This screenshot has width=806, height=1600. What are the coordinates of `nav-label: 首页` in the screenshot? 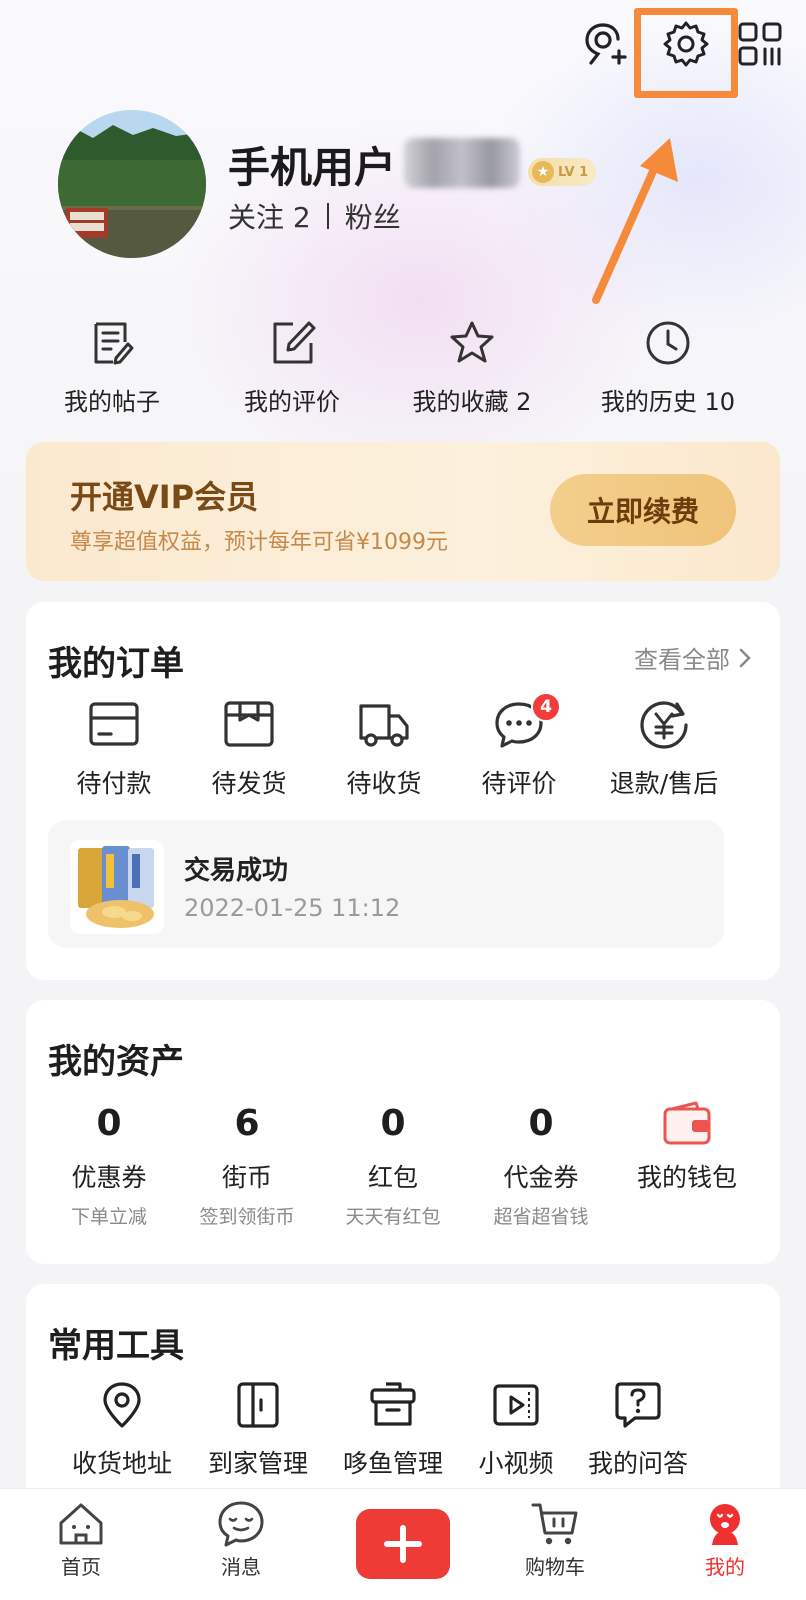 It's located at (81, 1567).